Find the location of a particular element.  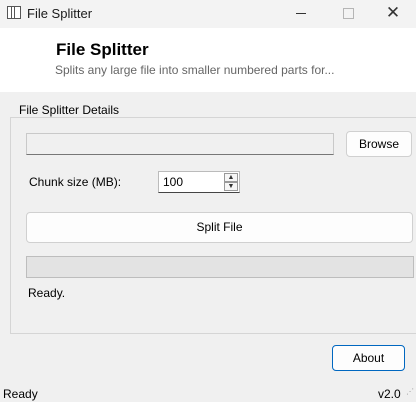

window-title: File Splitter is located at coordinates (60, 13).